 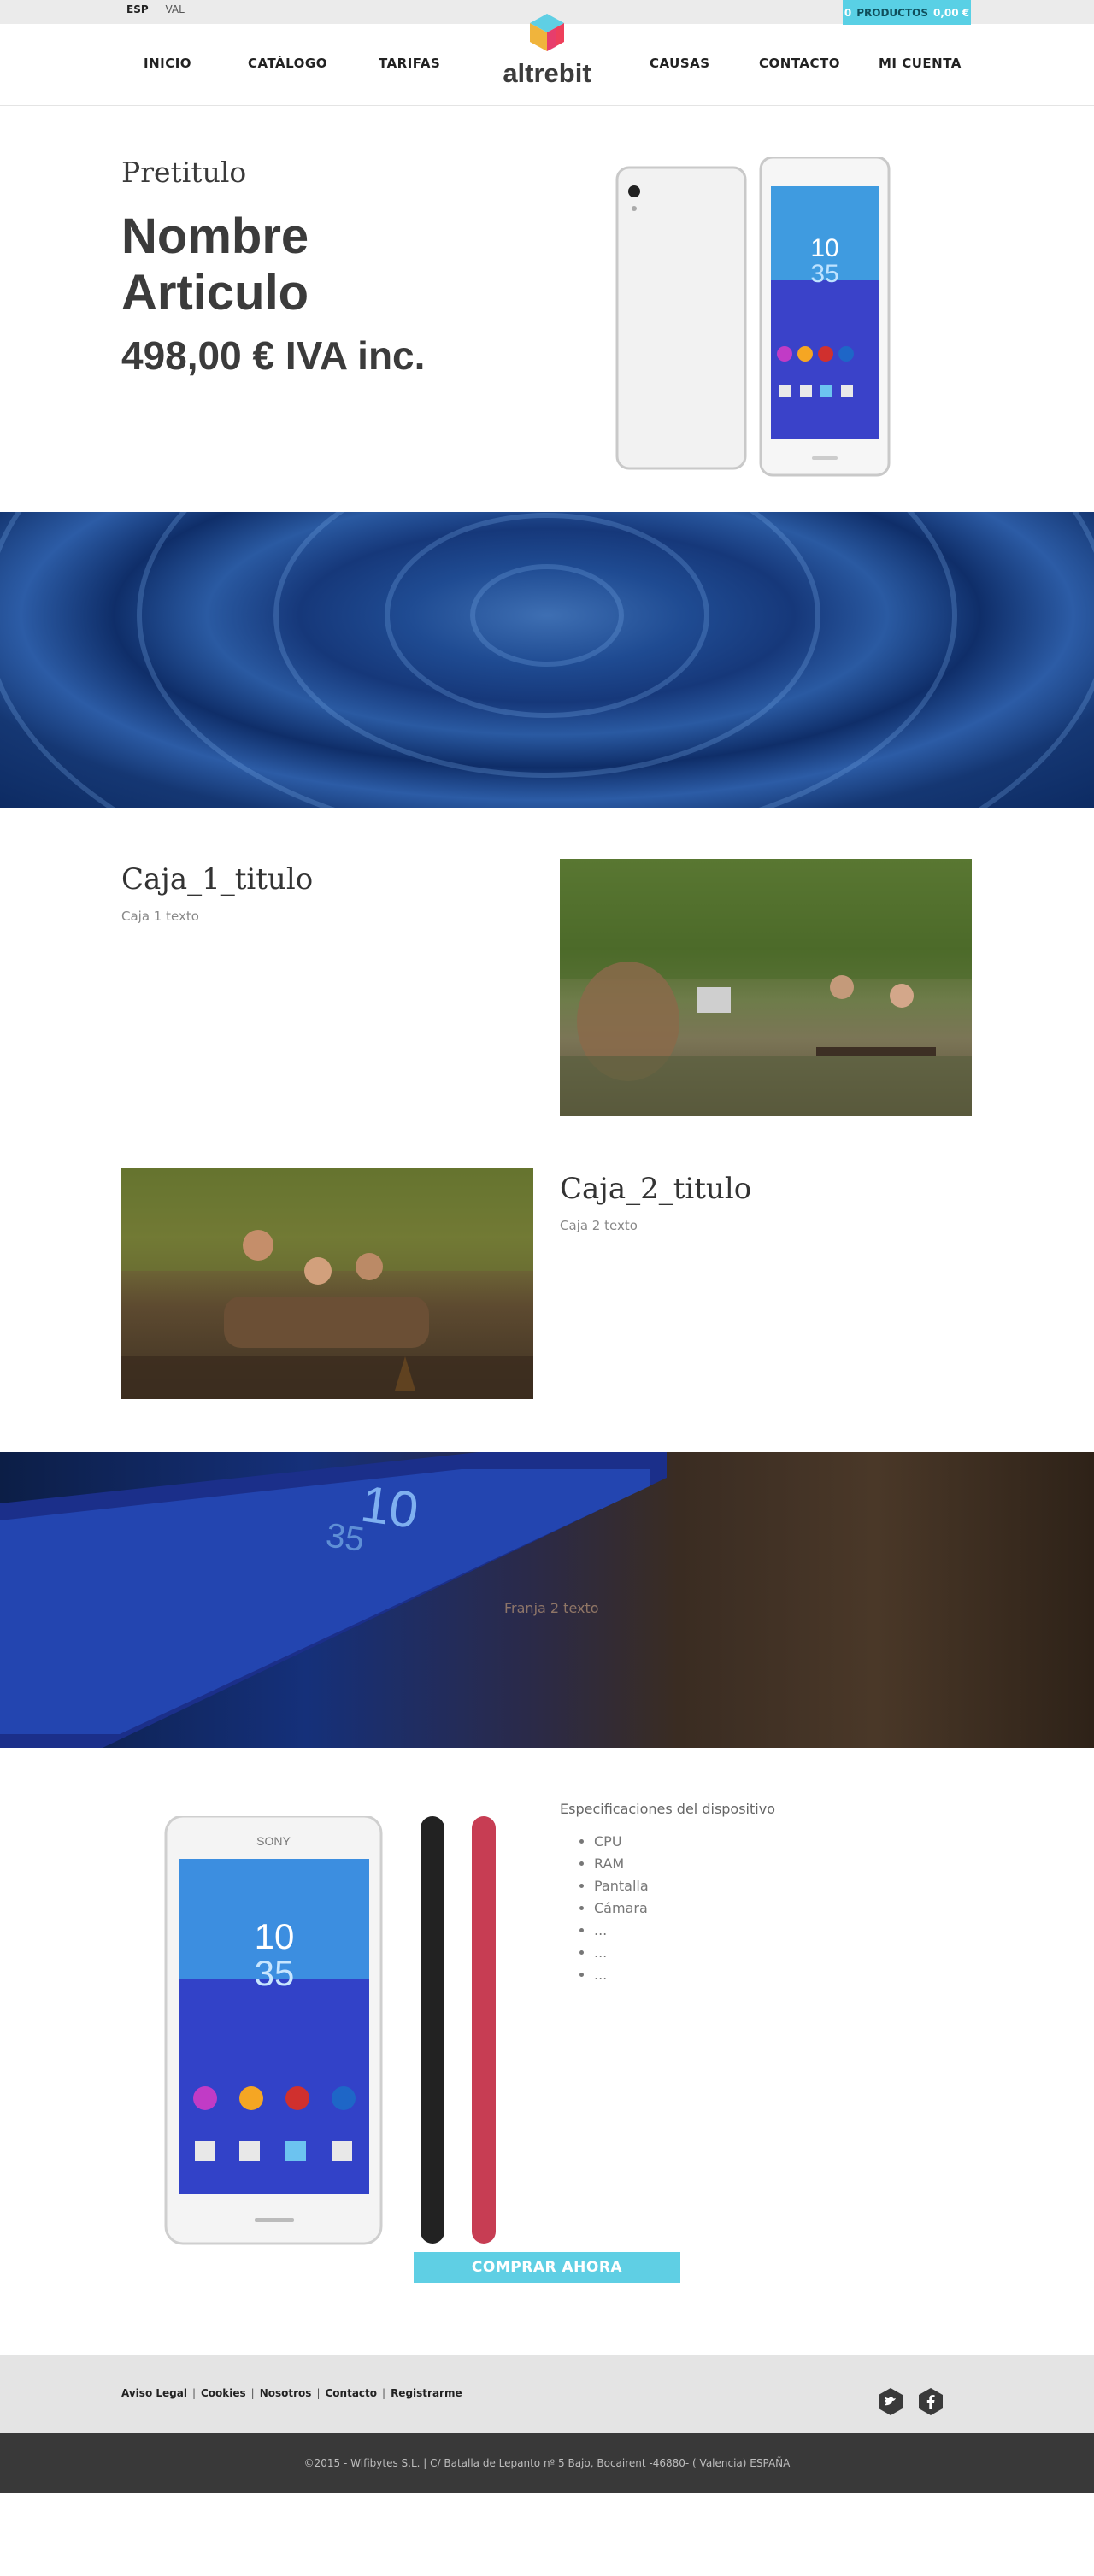 I want to click on footer-link-aviso-legal: Aviso Legal, so click(x=154, y=2393).